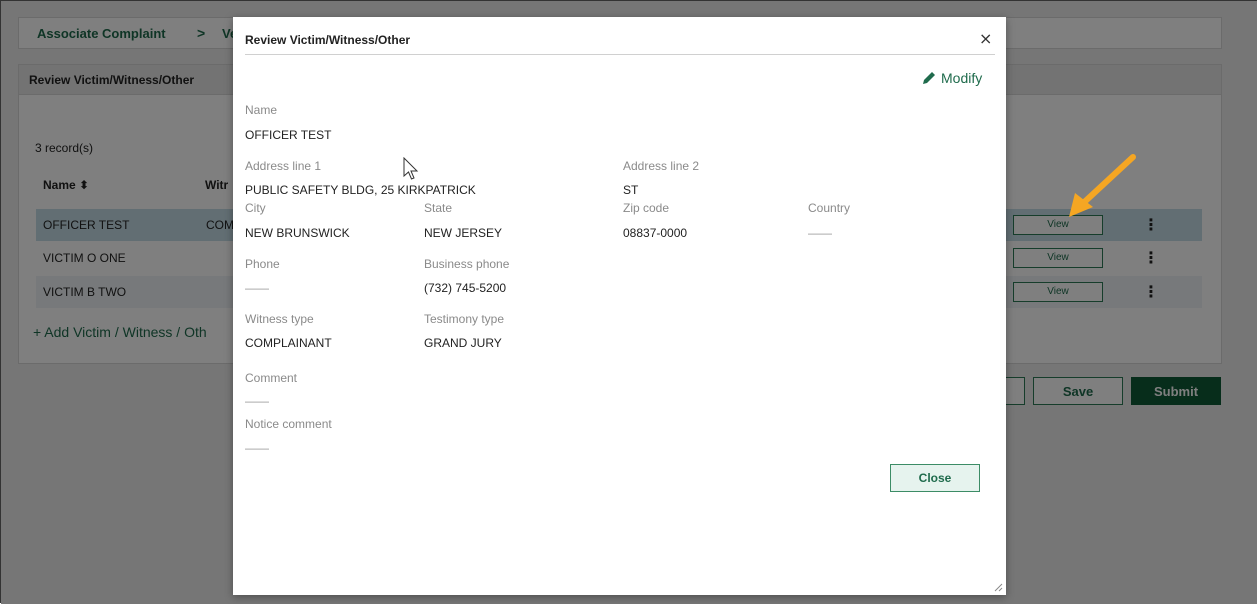 Image resolution: width=1257 pixels, height=604 pixels. I want to click on address1-label: Address line 1, so click(283, 166).